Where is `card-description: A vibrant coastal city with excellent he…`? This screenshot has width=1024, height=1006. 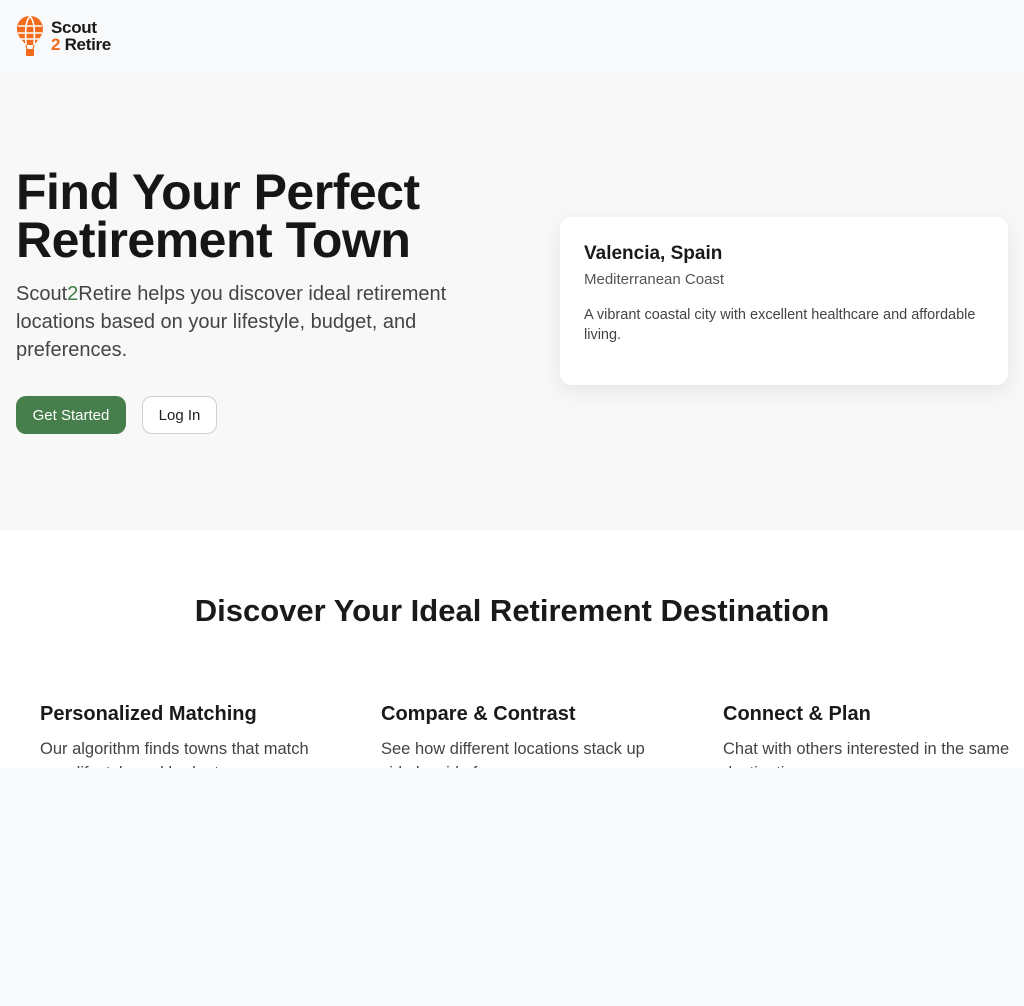
card-description: A vibrant coastal city with excellent he… is located at coordinates (780, 325).